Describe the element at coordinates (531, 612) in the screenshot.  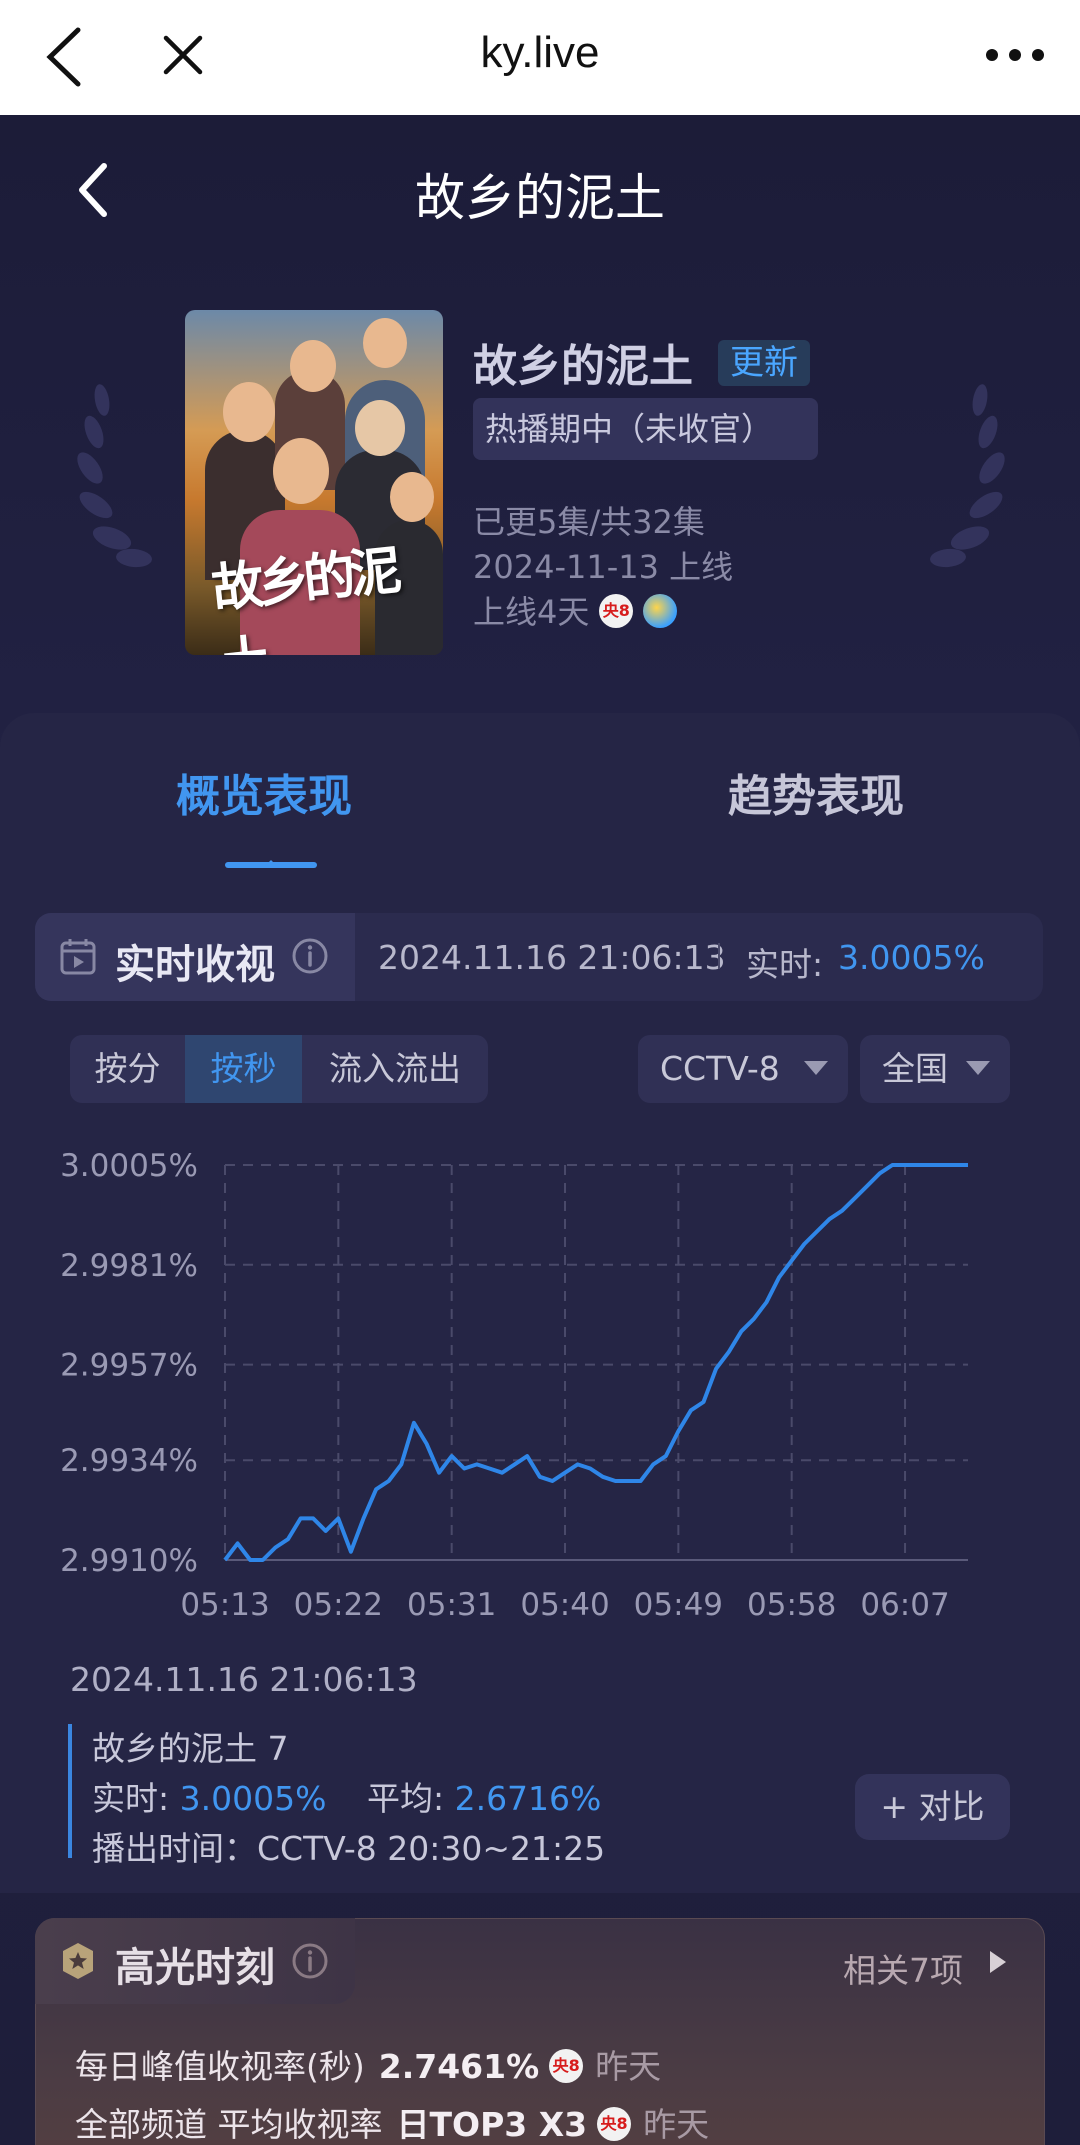
I see `online-days-label: 上线4天` at that location.